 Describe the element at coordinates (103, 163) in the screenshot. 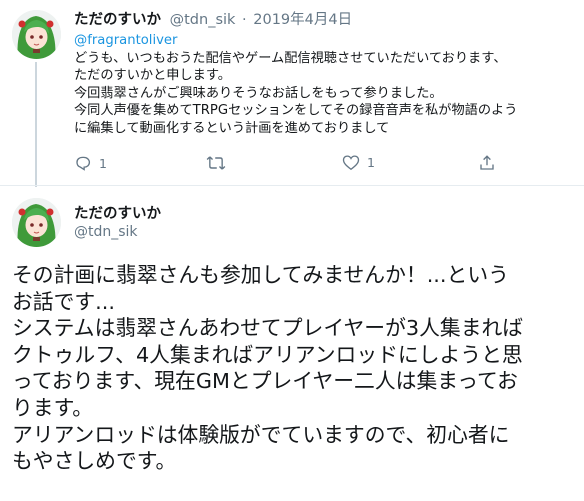

I see `reply-count: 1` at that location.